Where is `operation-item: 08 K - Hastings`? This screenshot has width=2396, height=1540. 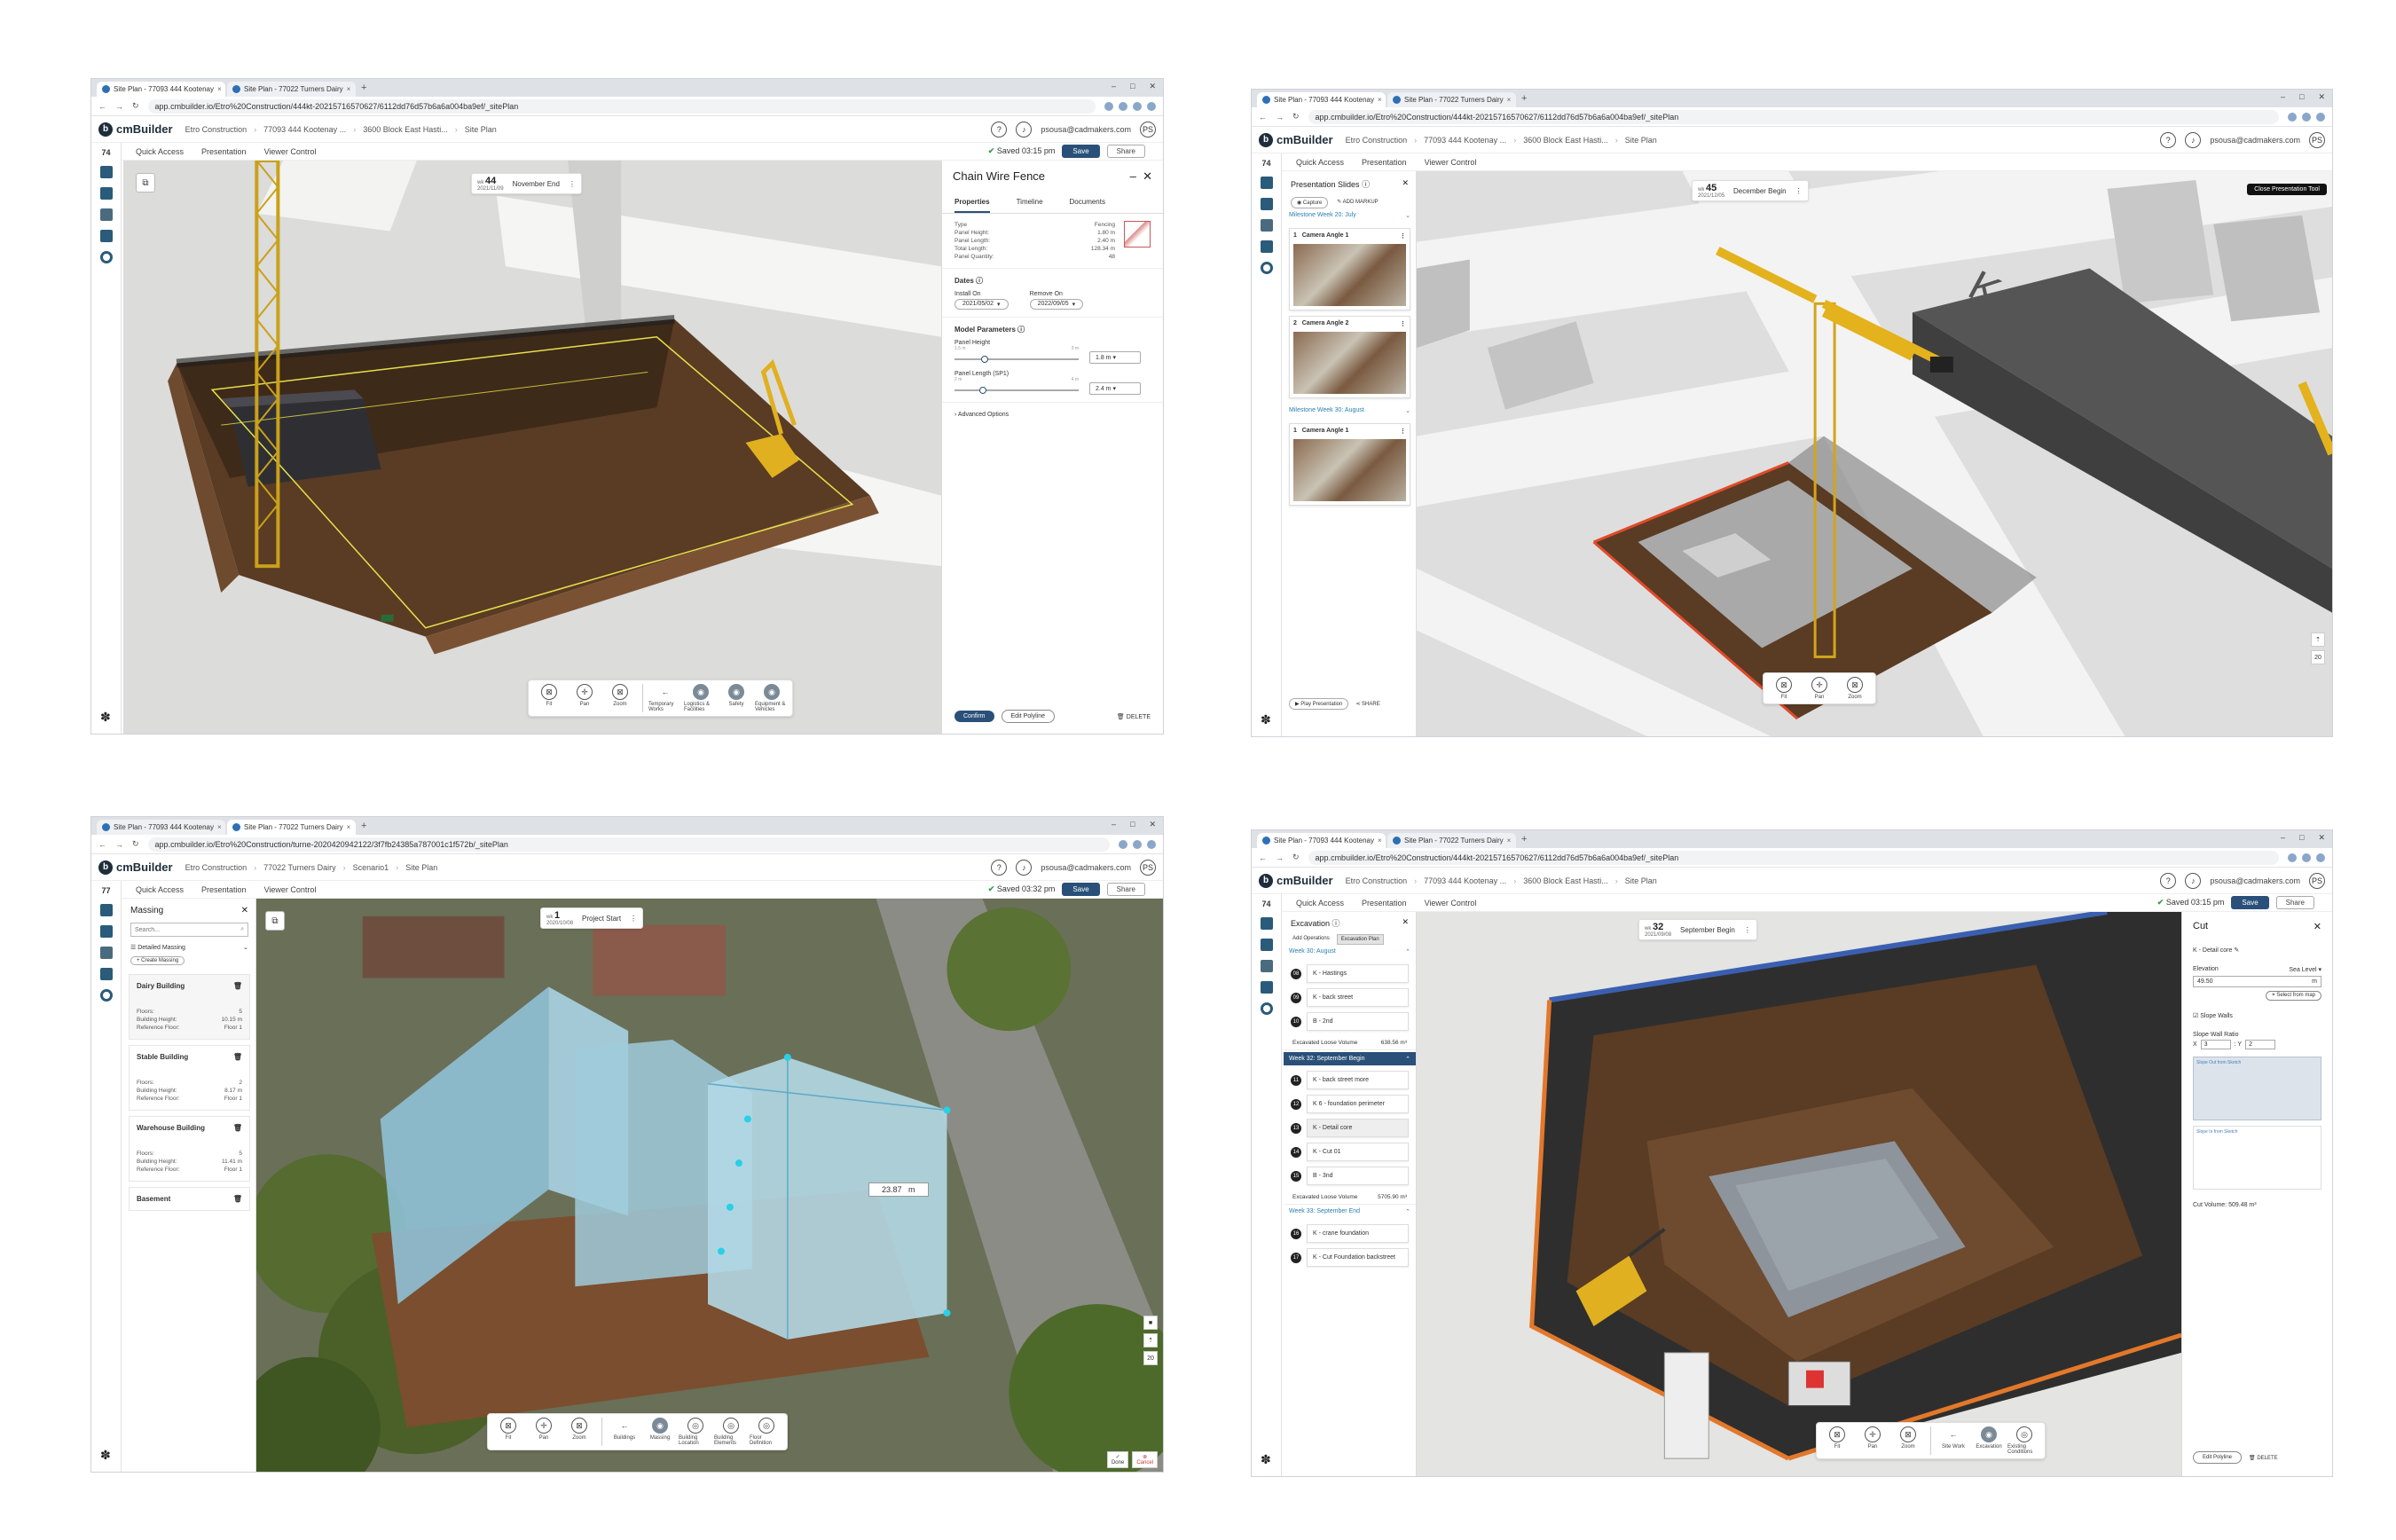 operation-item: 08 K - Hastings is located at coordinates (1350, 973).